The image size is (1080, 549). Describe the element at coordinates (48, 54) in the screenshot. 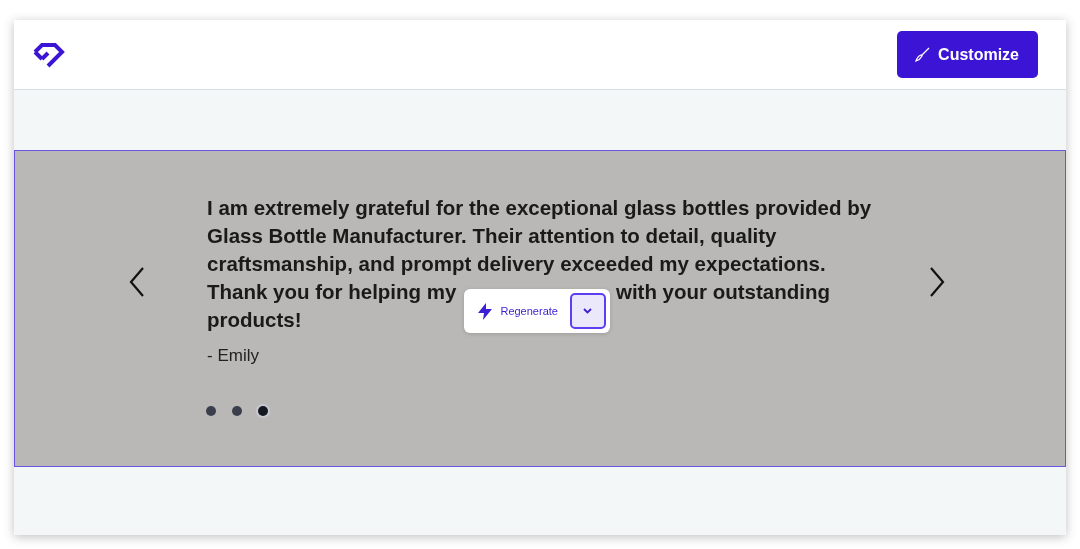

I see `logo-icon` at that location.